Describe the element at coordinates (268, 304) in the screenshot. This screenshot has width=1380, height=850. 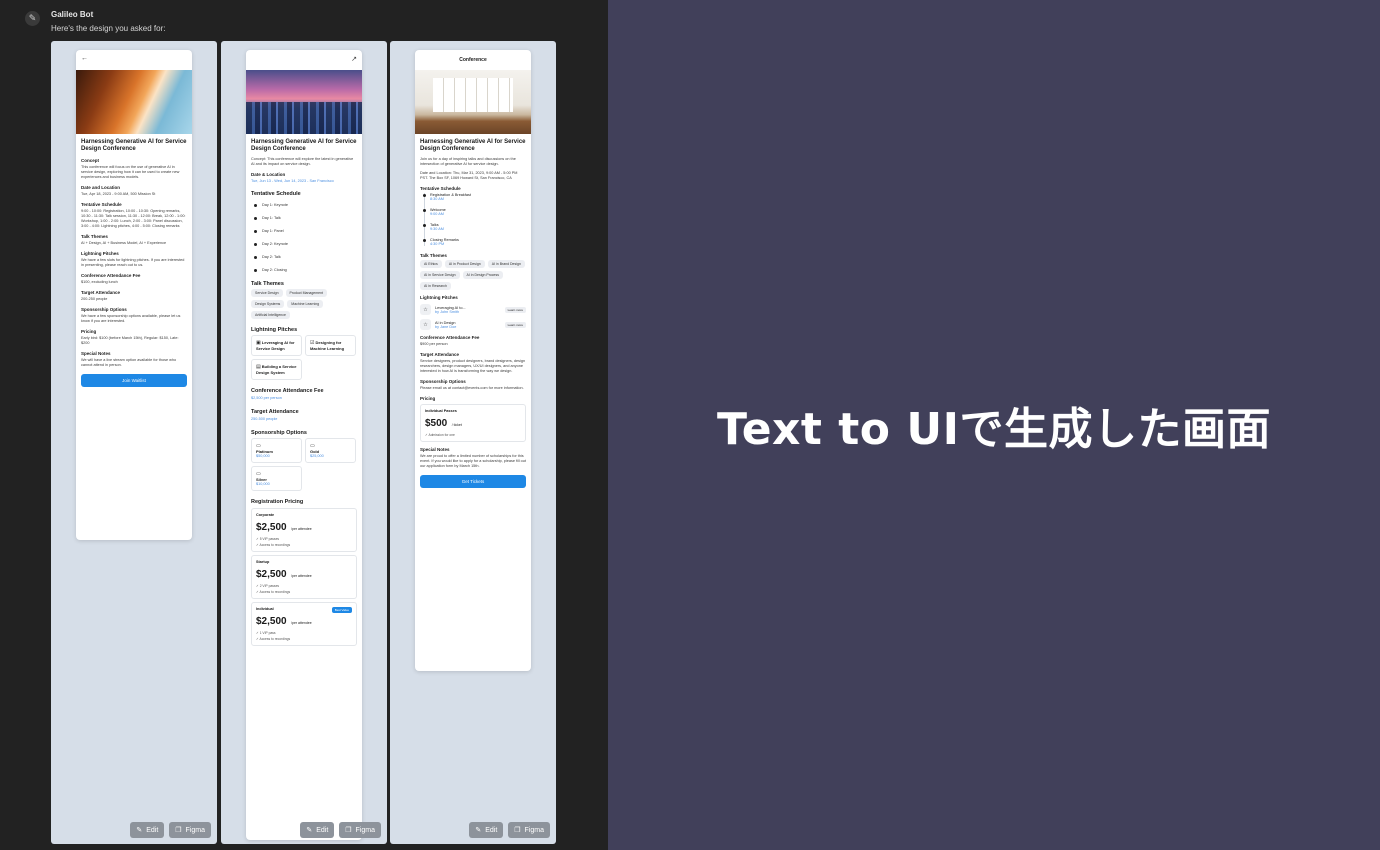
I see `theme-chip: Design Systems` at that location.